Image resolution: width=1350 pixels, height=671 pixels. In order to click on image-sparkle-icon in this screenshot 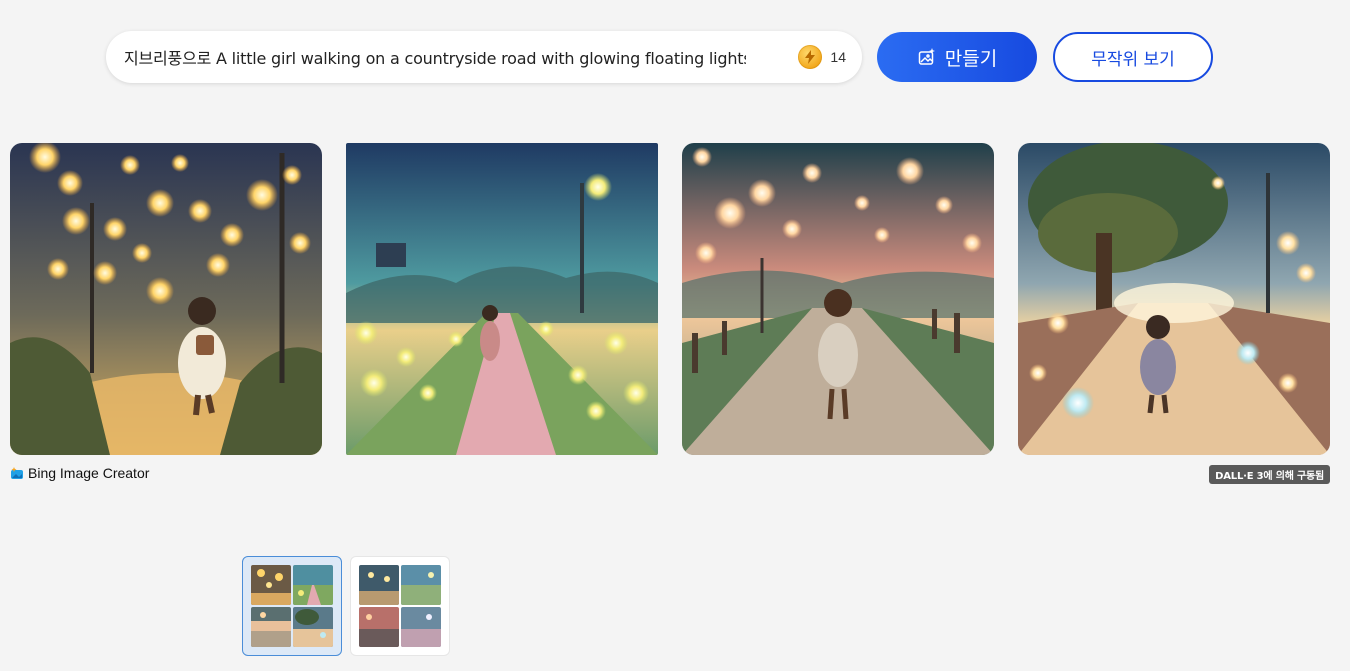, I will do `click(926, 56)`.